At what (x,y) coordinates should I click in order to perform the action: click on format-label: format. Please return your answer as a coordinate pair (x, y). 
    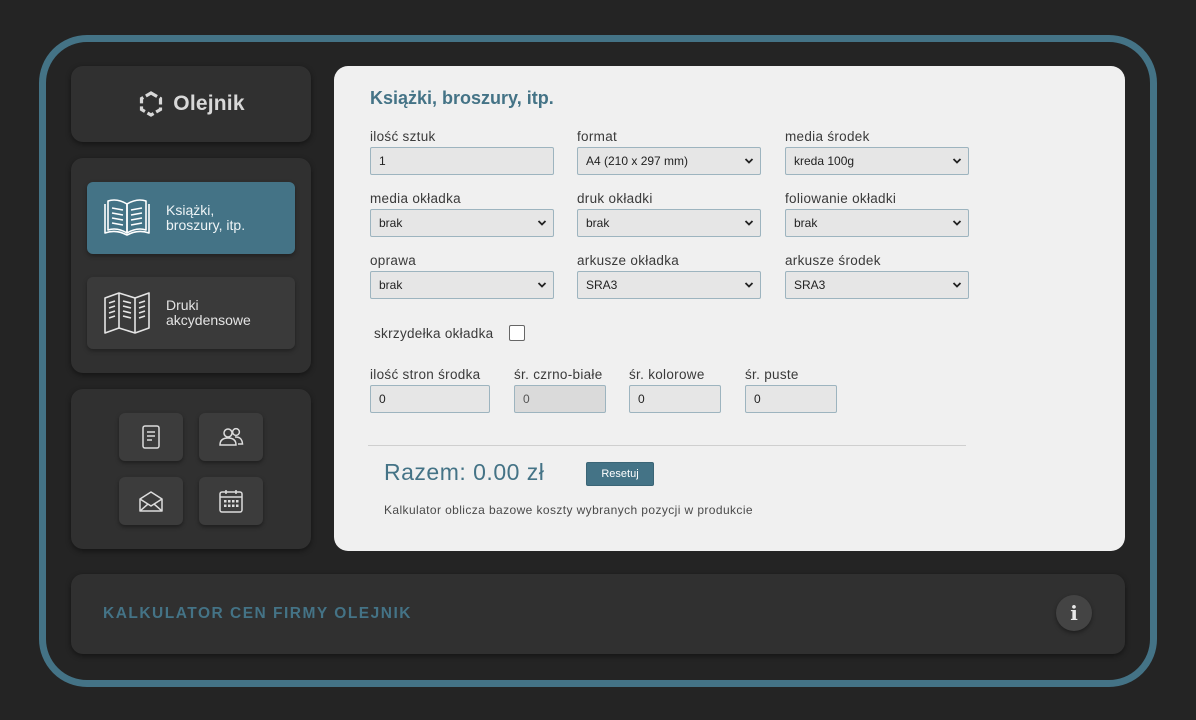
    Looking at the image, I should click on (597, 136).